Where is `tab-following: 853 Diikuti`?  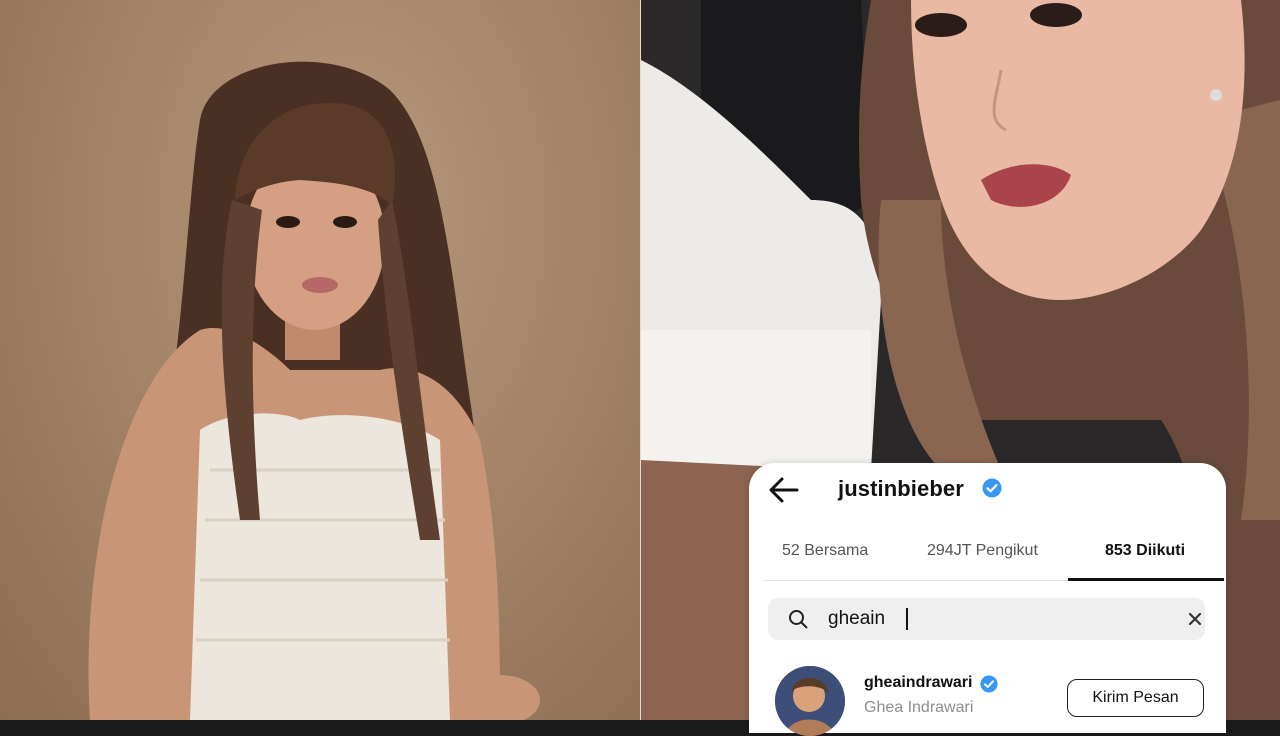 tab-following: 853 Diikuti is located at coordinates (1145, 551).